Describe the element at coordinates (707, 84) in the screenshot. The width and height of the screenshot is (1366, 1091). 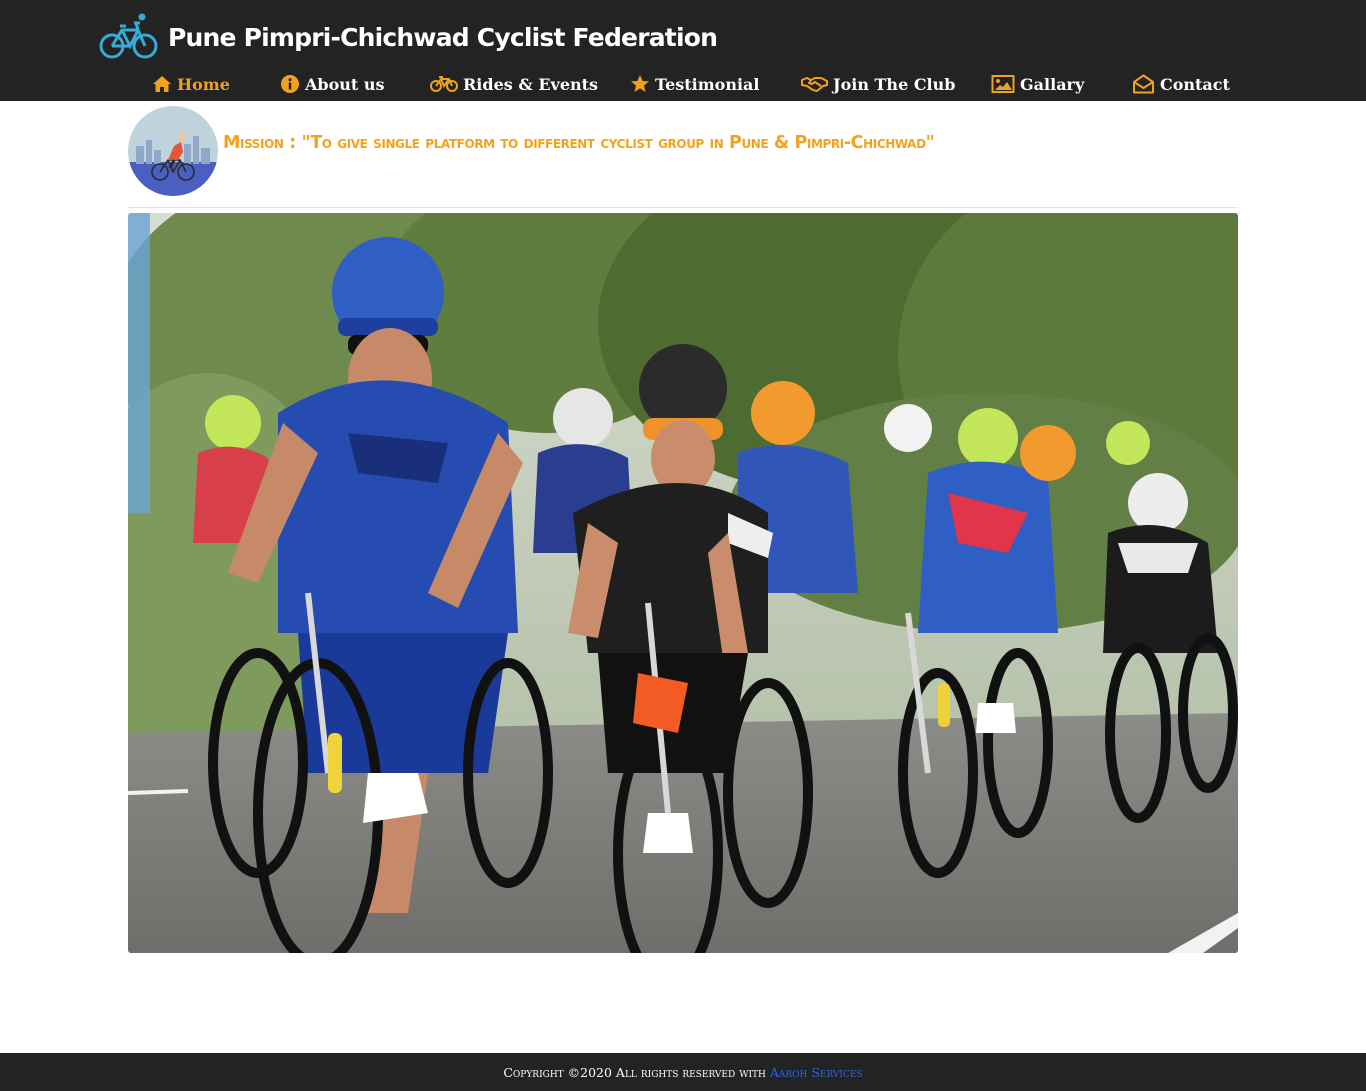
I see `nav-testimonial-label: Testimonial` at that location.